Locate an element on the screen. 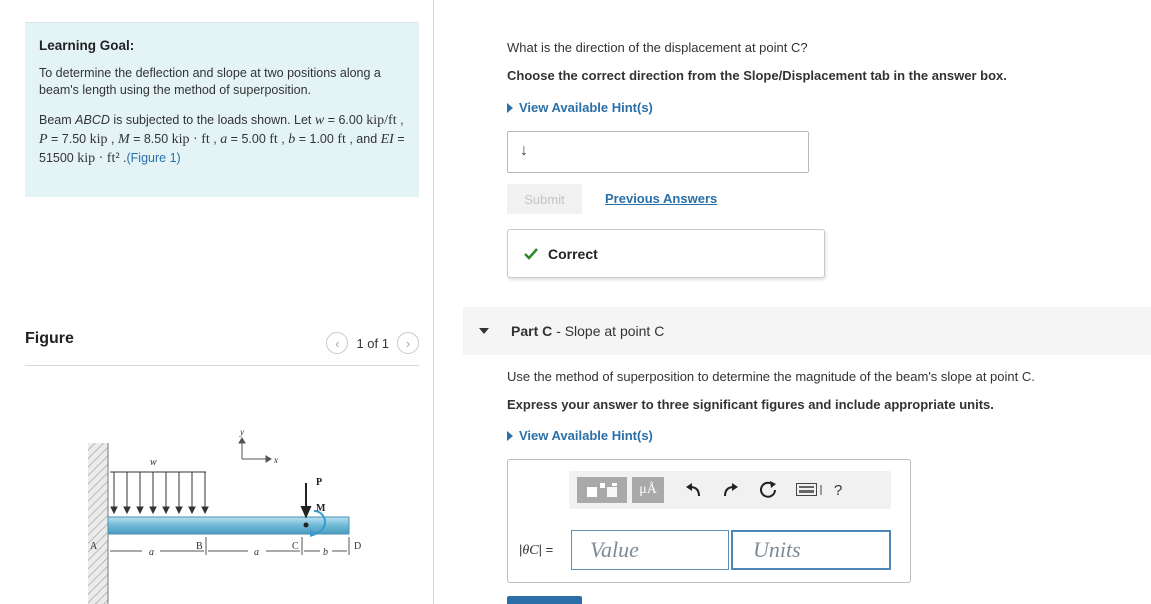 This screenshot has height=604, width=1151. down-arrow-answer: ↓ is located at coordinates (524, 150).